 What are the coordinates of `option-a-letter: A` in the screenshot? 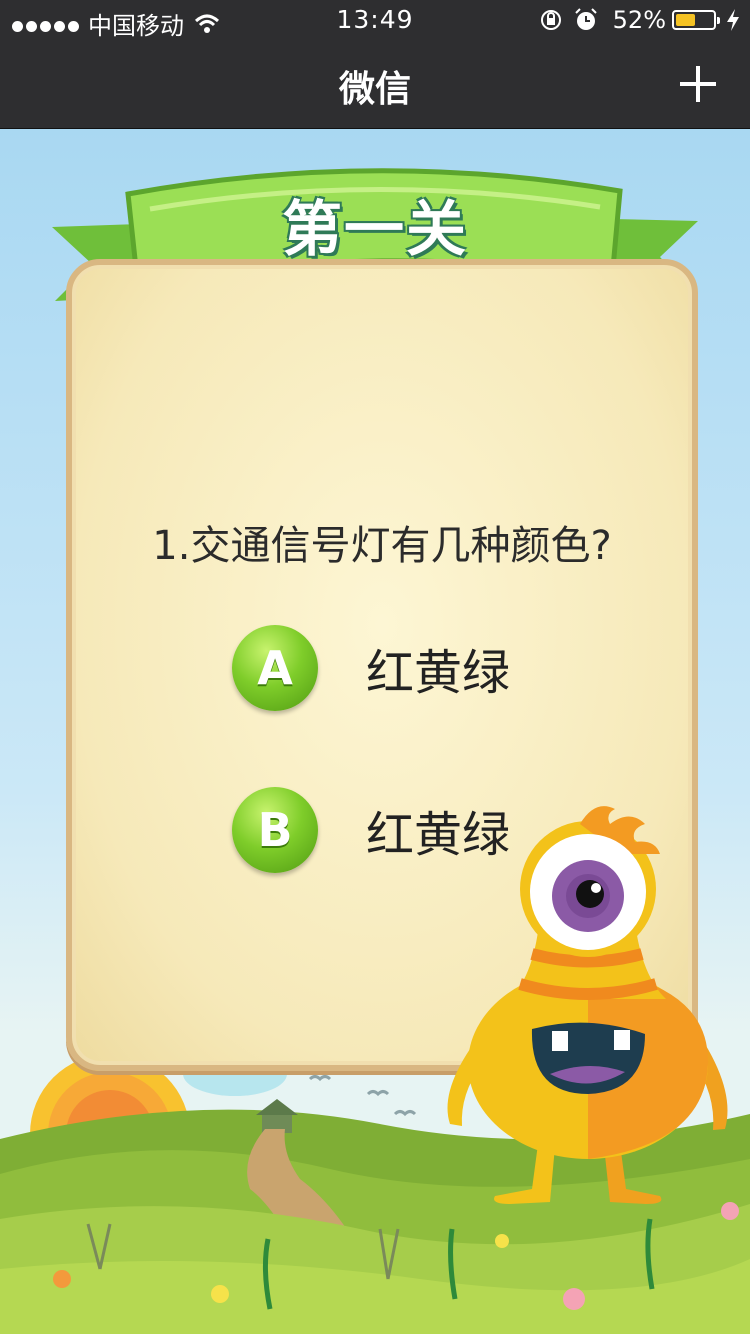 It's located at (275, 668).